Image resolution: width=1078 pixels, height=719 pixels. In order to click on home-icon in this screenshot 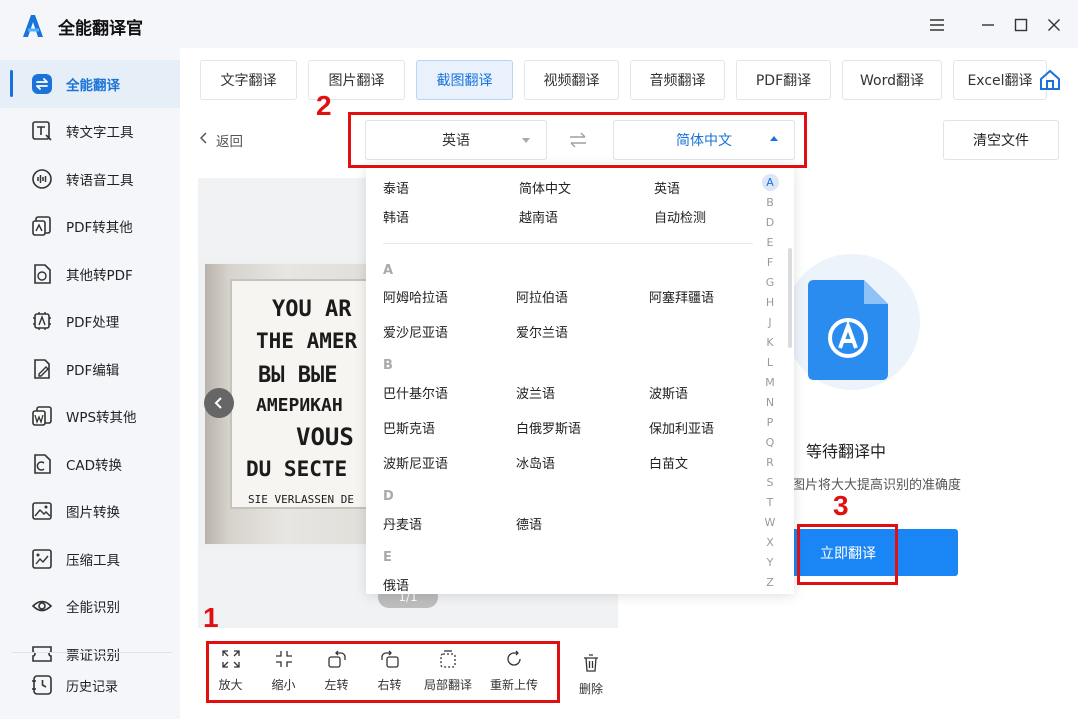, I will do `click(1050, 80)`.